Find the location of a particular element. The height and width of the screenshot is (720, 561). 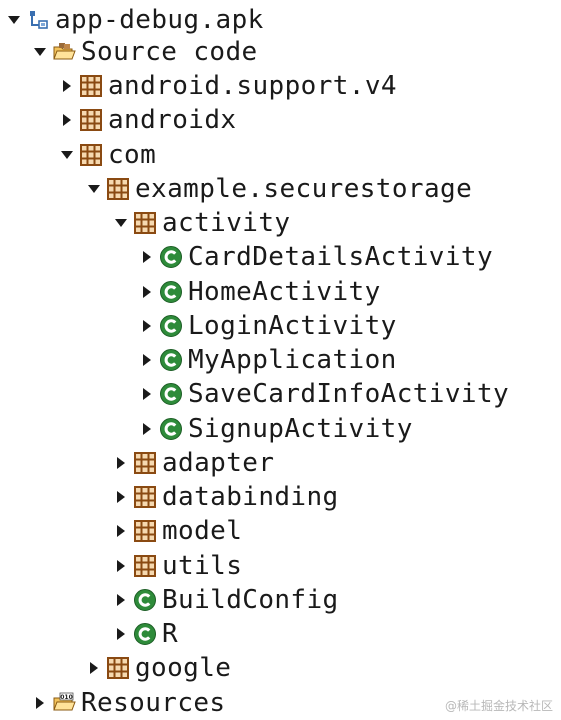

tree-node-label: androidx is located at coordinates (172, 120).